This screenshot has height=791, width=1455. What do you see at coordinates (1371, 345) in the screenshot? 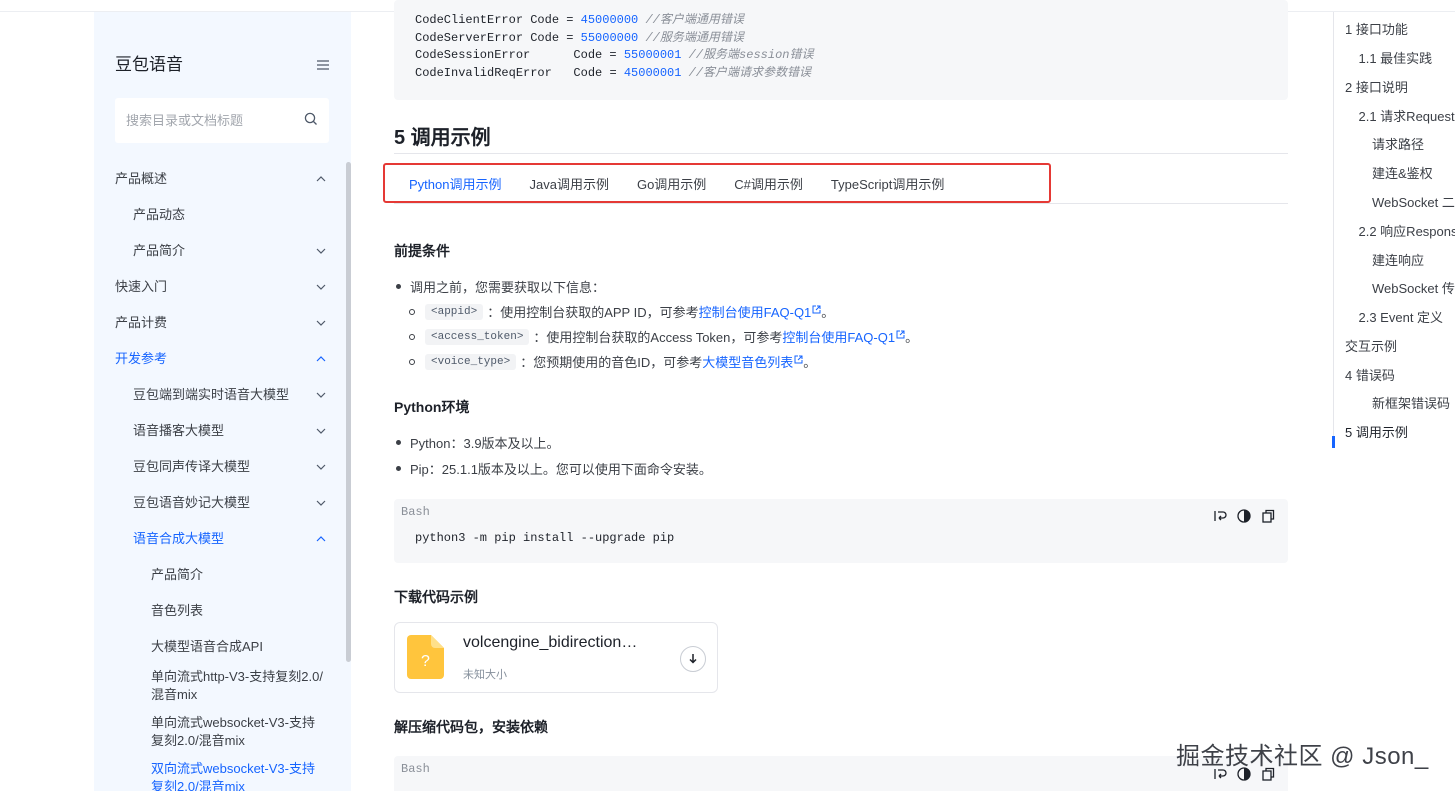
I see `toc-item: 交互示例` at bounding box center [1371, 345].